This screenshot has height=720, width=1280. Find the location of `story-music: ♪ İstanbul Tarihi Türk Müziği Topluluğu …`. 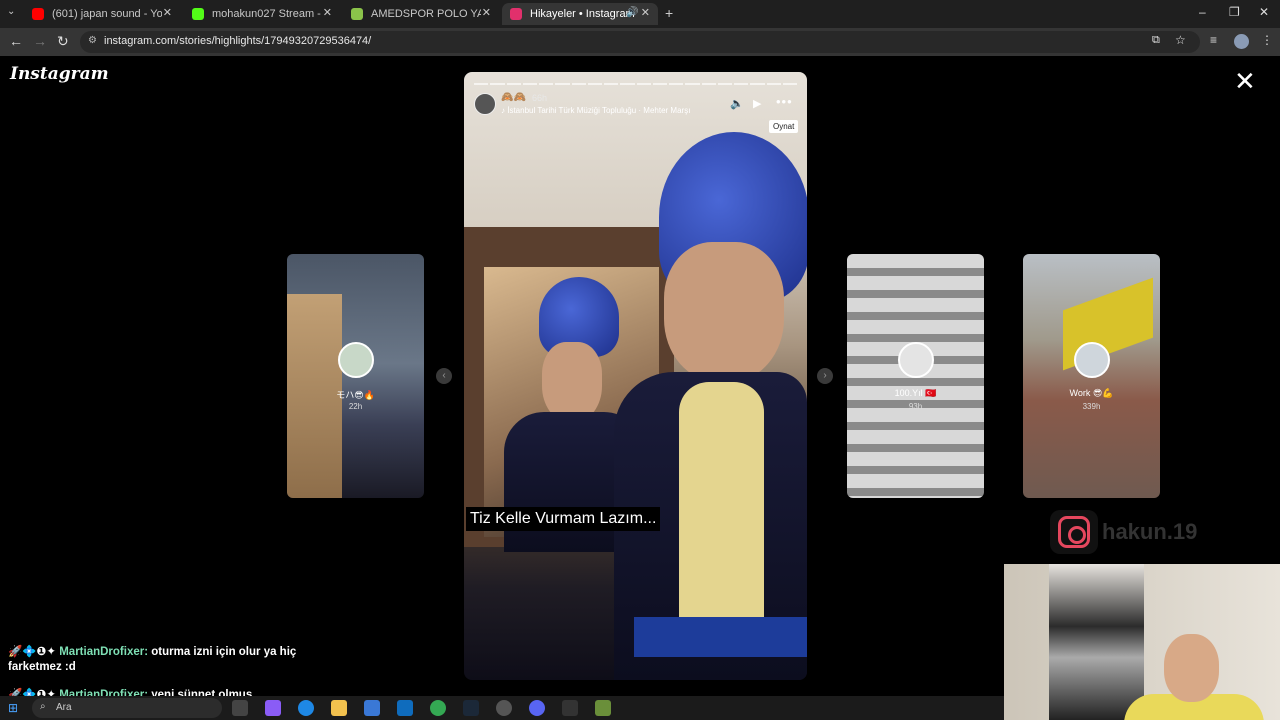

story-music: ♪ İstanbul Tarihi Türk Müziği Topluluğu … is located at coordinates (595, 110).